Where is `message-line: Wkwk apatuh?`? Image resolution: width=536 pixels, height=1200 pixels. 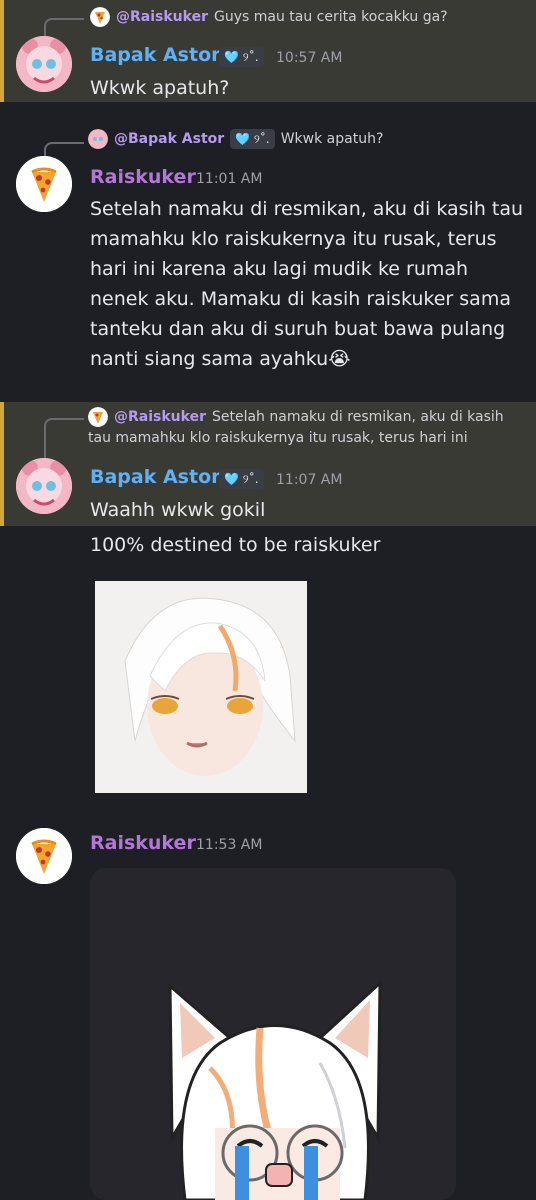 message-line: Wkwk apatuh? is located at coordinates (160, 88).